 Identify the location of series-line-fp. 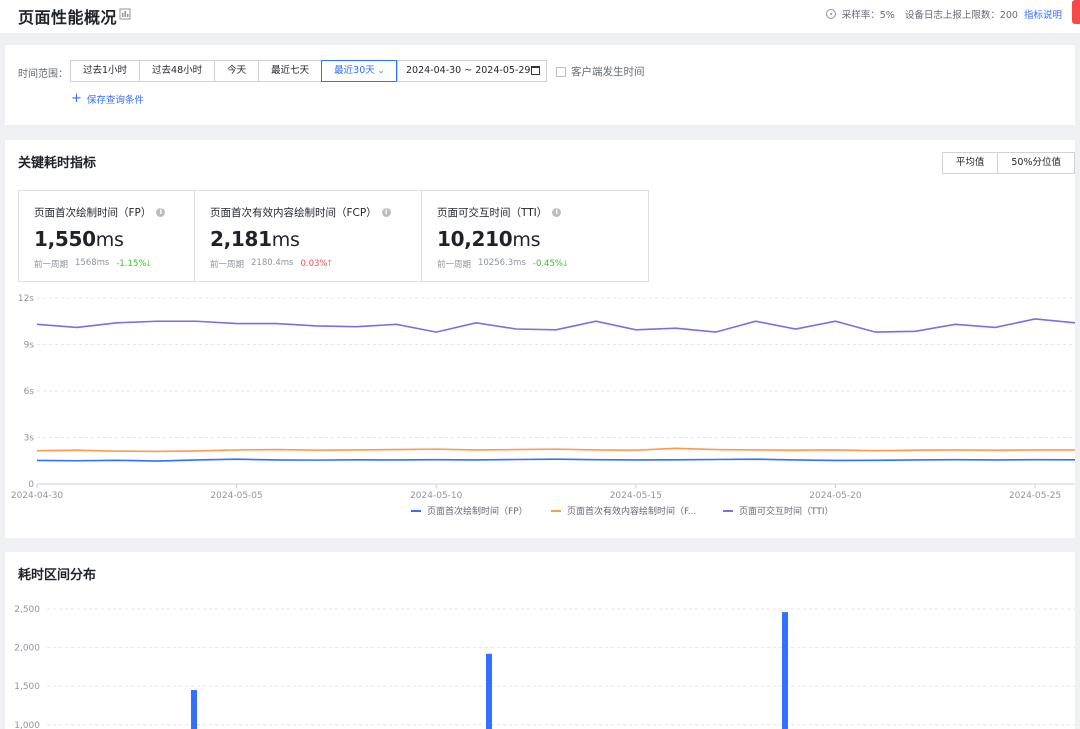
(555, 460).